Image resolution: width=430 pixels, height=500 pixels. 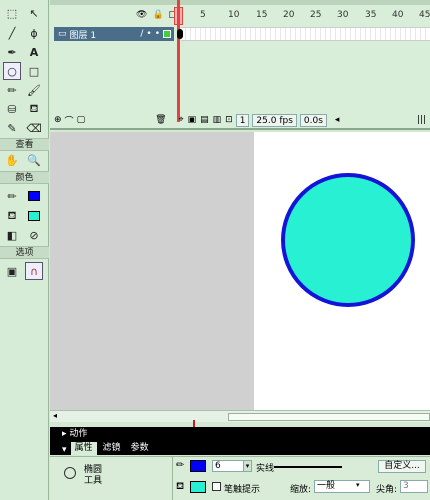 What do you see at coordinates (62, 34) in the screenshot?
I see `layer-page-icon: ▭` at bounding box center [62, 34].